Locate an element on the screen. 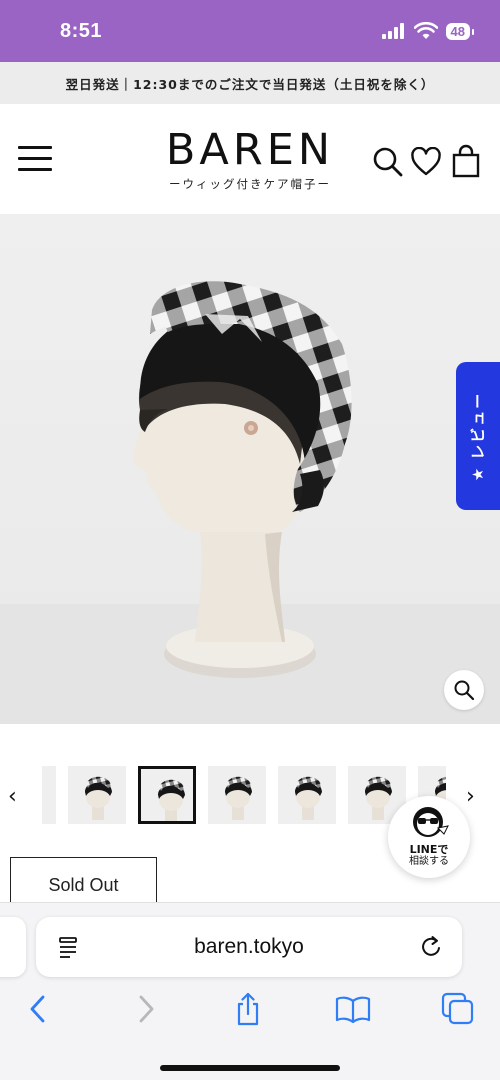 The width and height of the screenshot is (500, 1080). thumbnail-prev-arrow: ‹ is located at coordinates (12, 796).